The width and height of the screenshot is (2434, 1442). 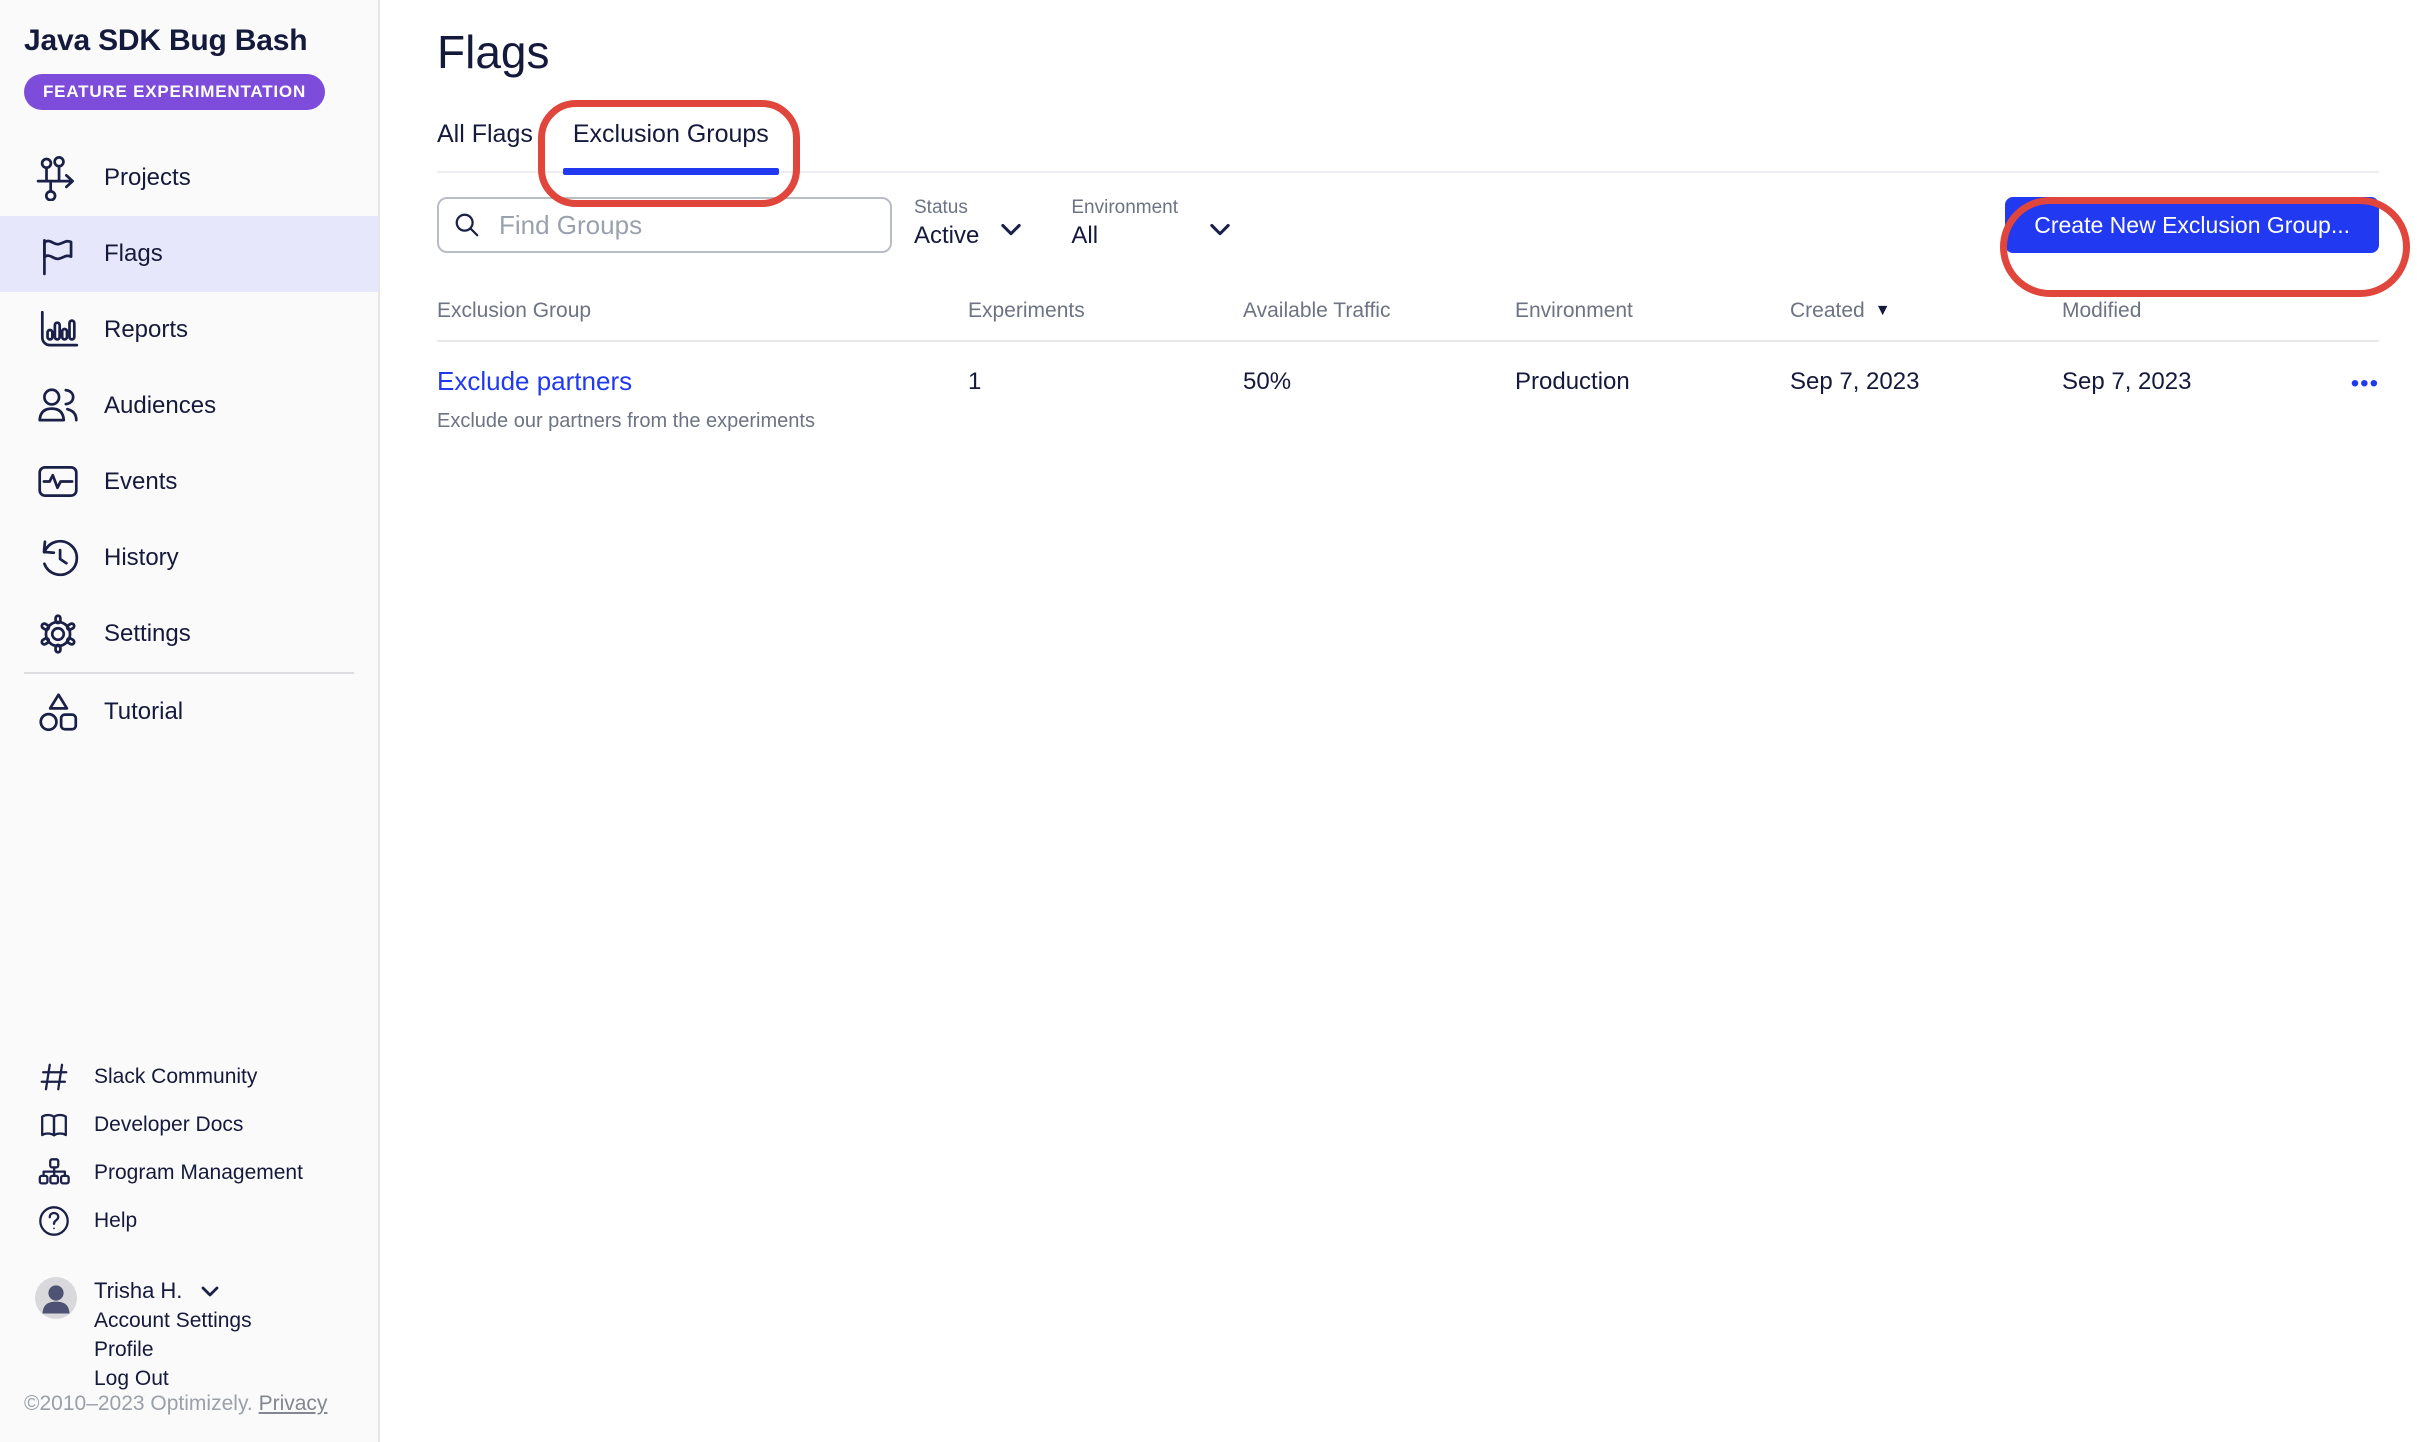 What do you see at coordinates (58, 634) in the screenshot?
I see `gear-icon` at bounding box center [58, 634].